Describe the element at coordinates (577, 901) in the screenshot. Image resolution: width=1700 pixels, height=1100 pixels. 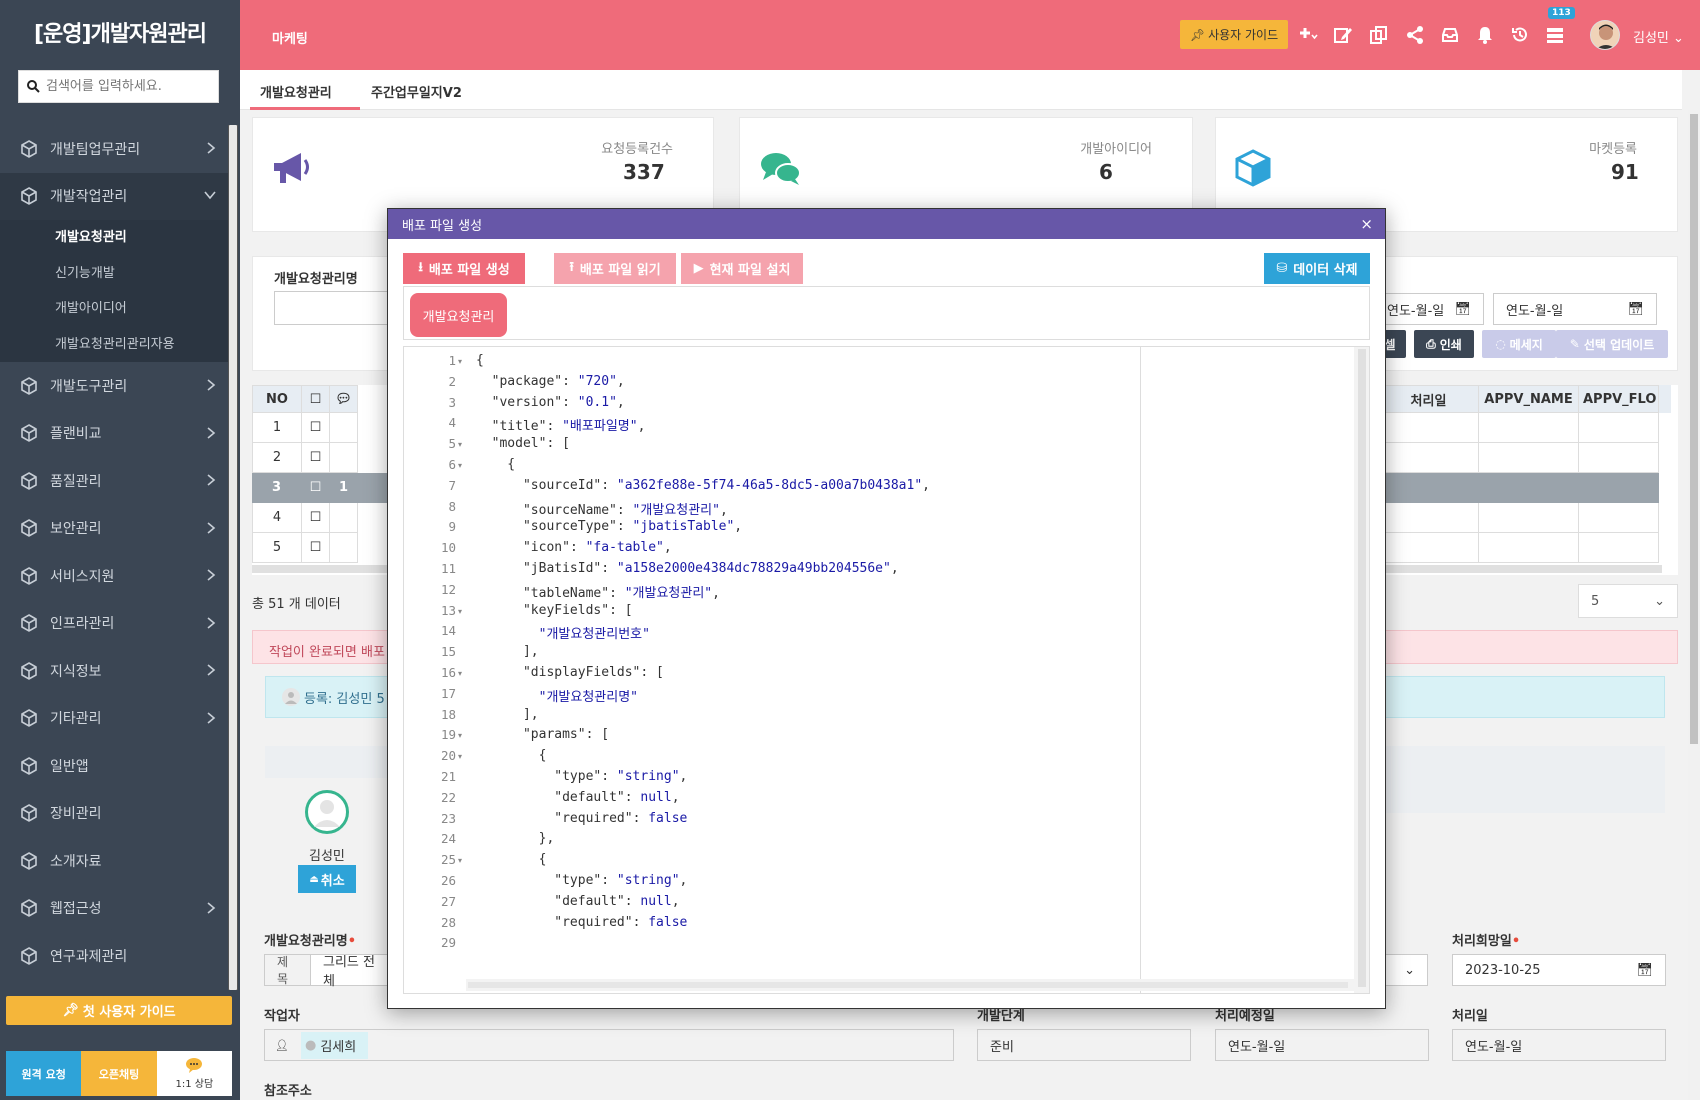
I see `code-line: "default": null,` at that location.